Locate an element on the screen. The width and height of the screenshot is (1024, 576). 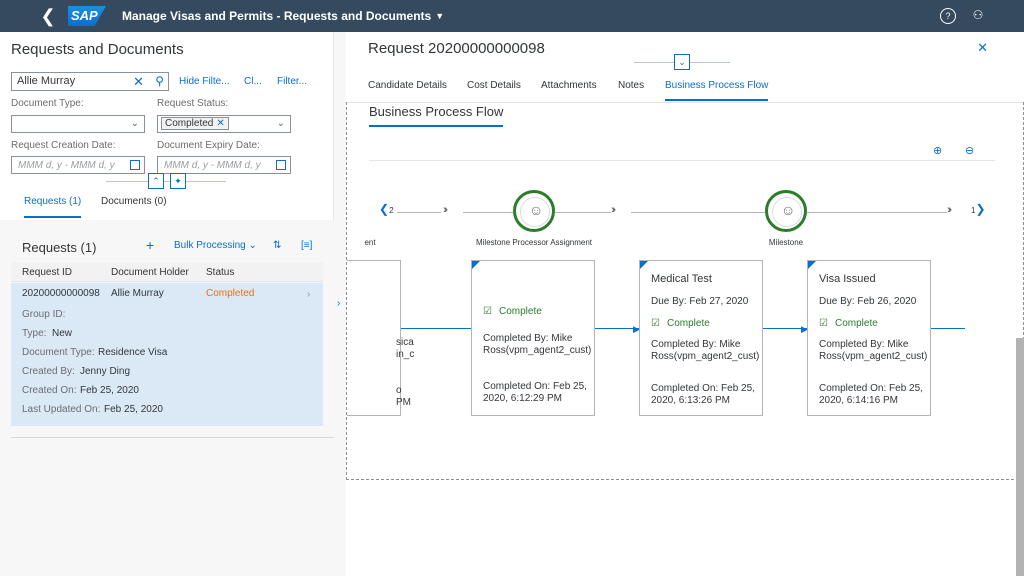
chevron-down-icon: ▼ is located at coordinates (439, 16).